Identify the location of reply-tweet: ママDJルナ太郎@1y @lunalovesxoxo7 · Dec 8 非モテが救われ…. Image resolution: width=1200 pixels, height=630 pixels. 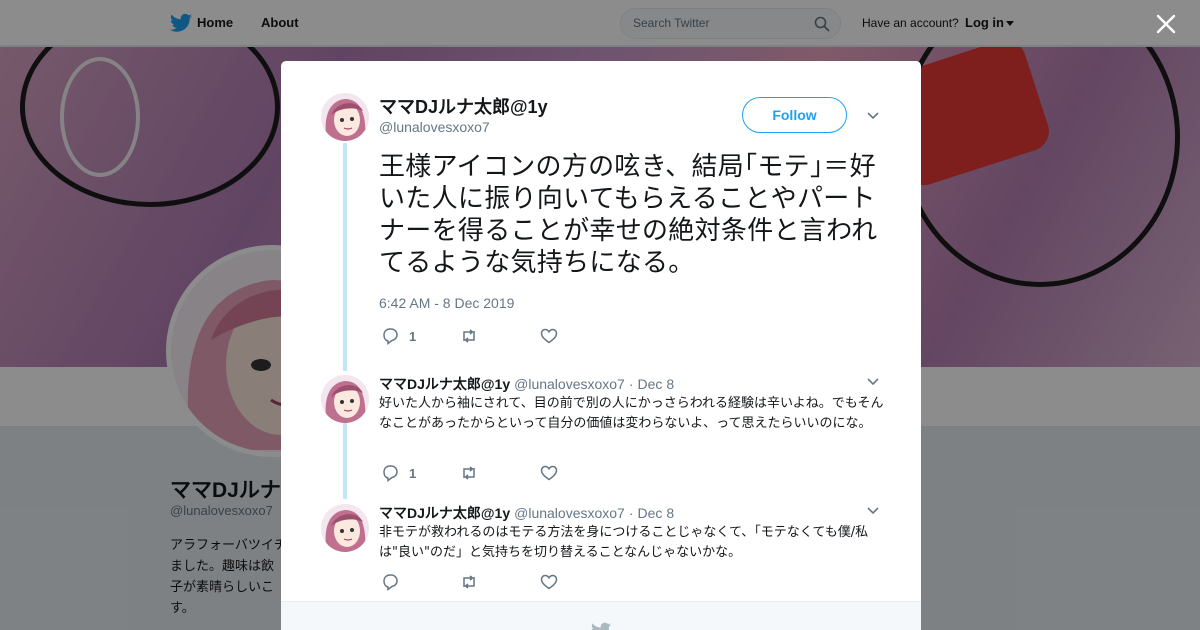
(634, 533).